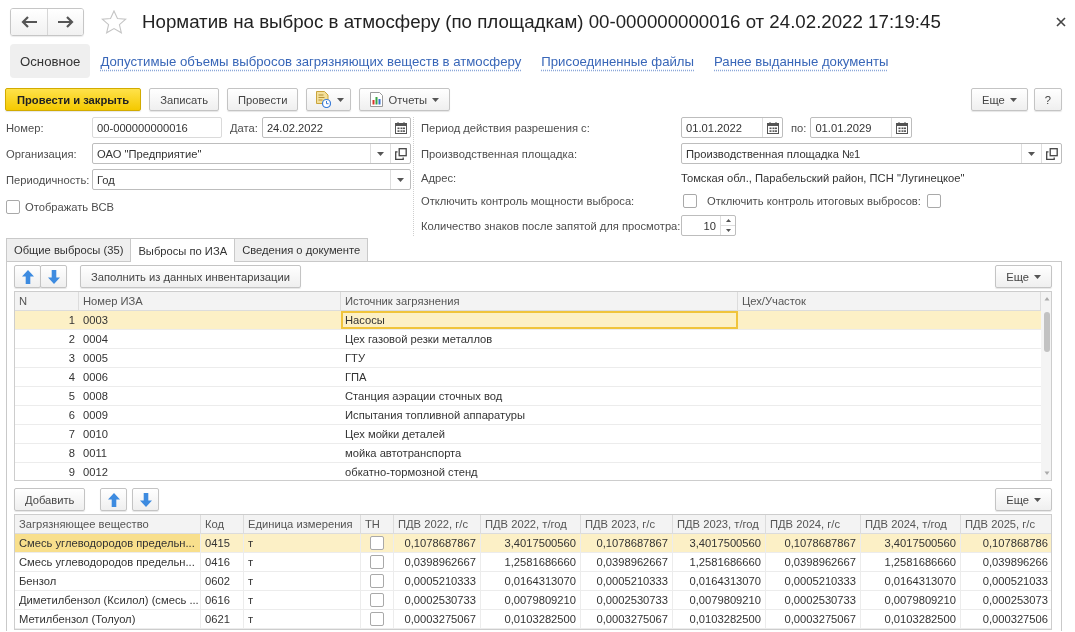 The height and width of the screenshot is (632, 1075). What do you see at coordinates (222, 524) in the screenshot?
I see `column-header: Код` at bounding box center [222, 524].